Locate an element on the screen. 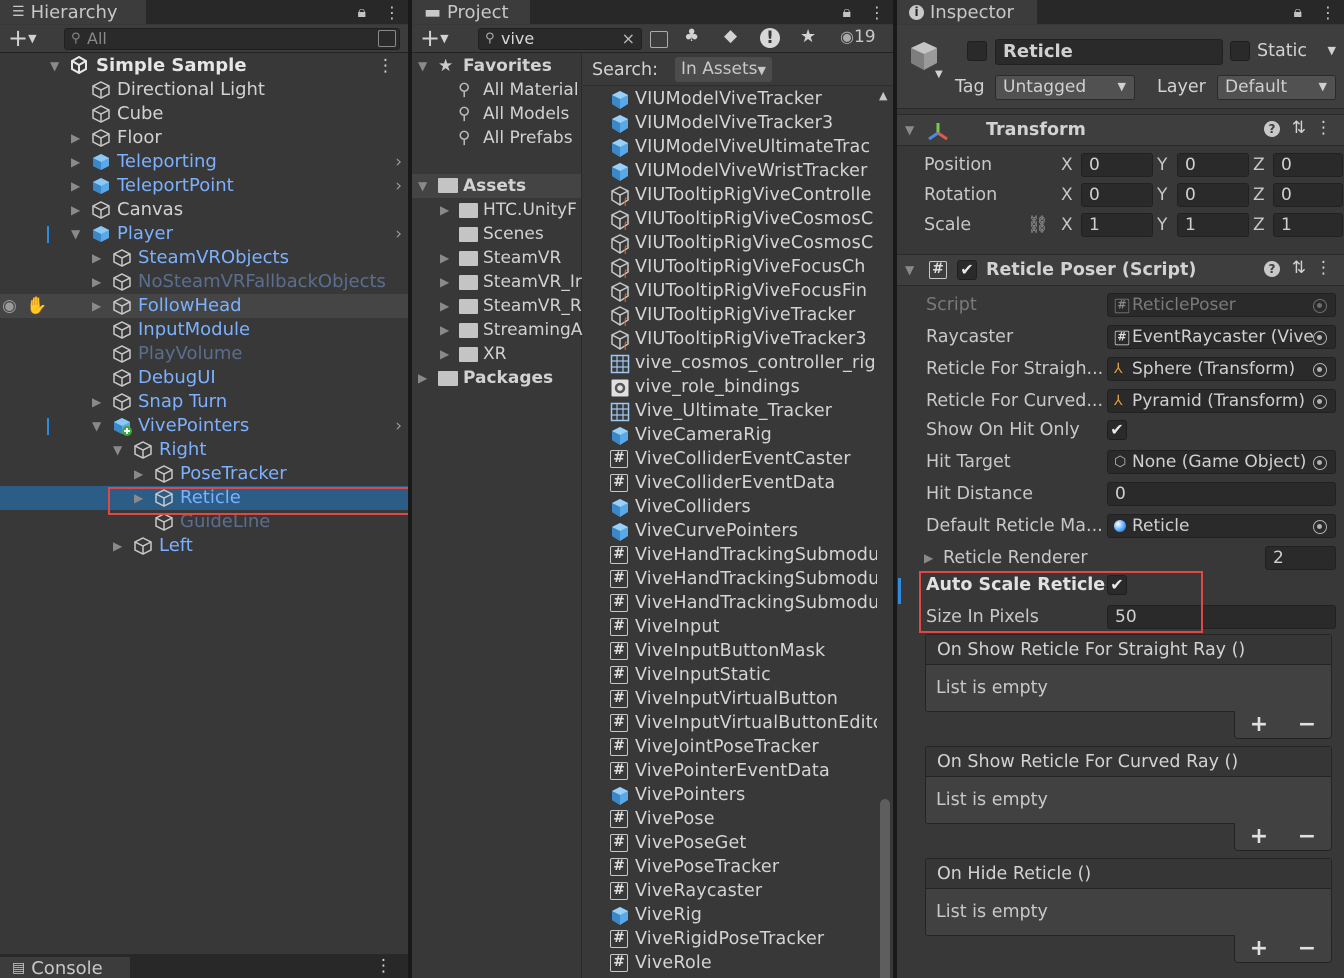 This screenshot has height=978, width=1344. transform-y-field: 1 is located at coordinates (1213, 225).